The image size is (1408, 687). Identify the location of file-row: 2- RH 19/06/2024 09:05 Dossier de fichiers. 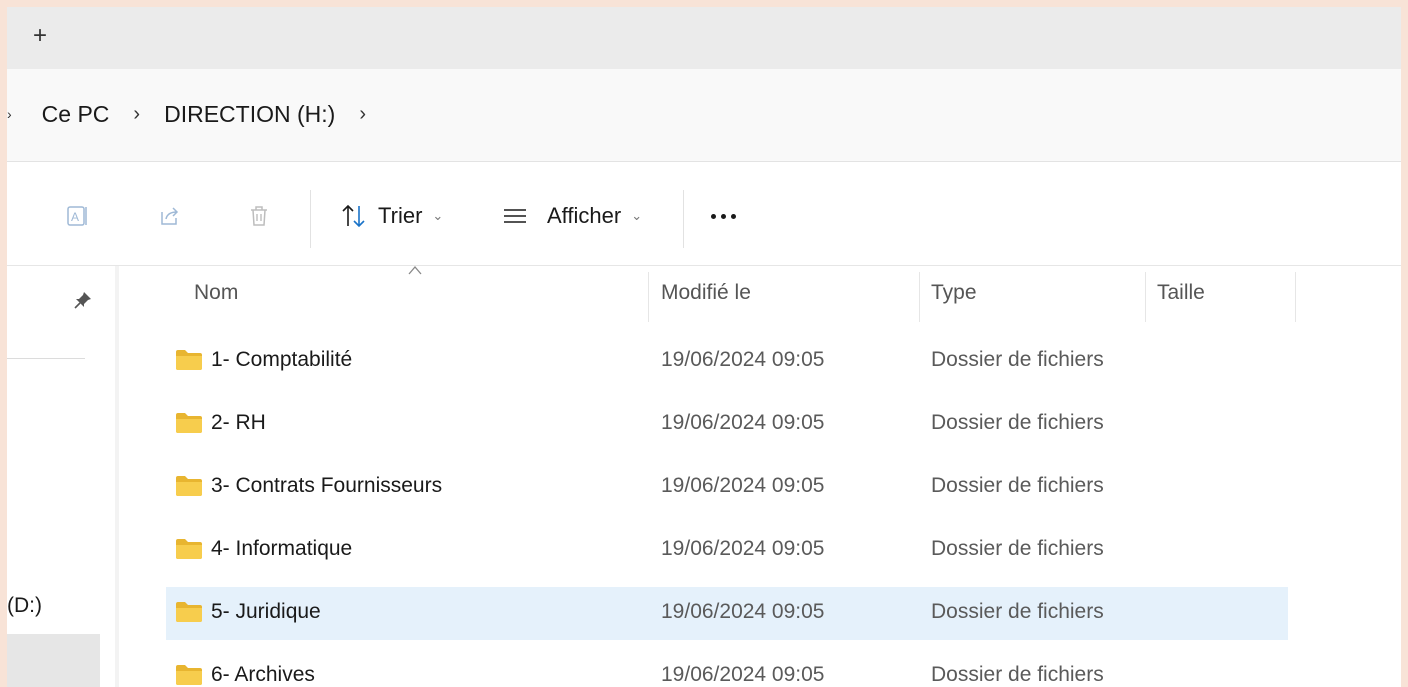
(727, 424).